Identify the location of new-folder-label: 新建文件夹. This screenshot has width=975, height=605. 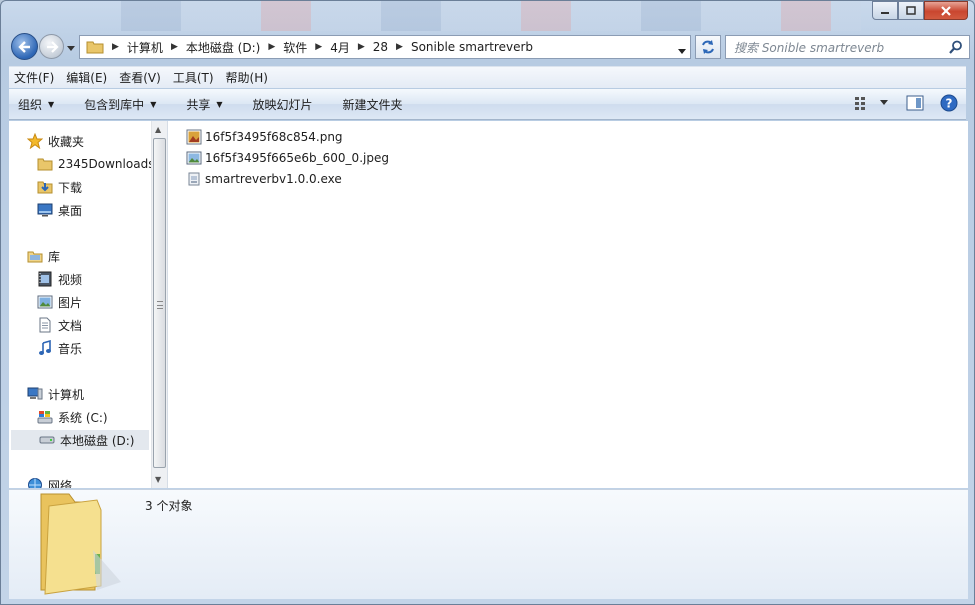
(372, 104).